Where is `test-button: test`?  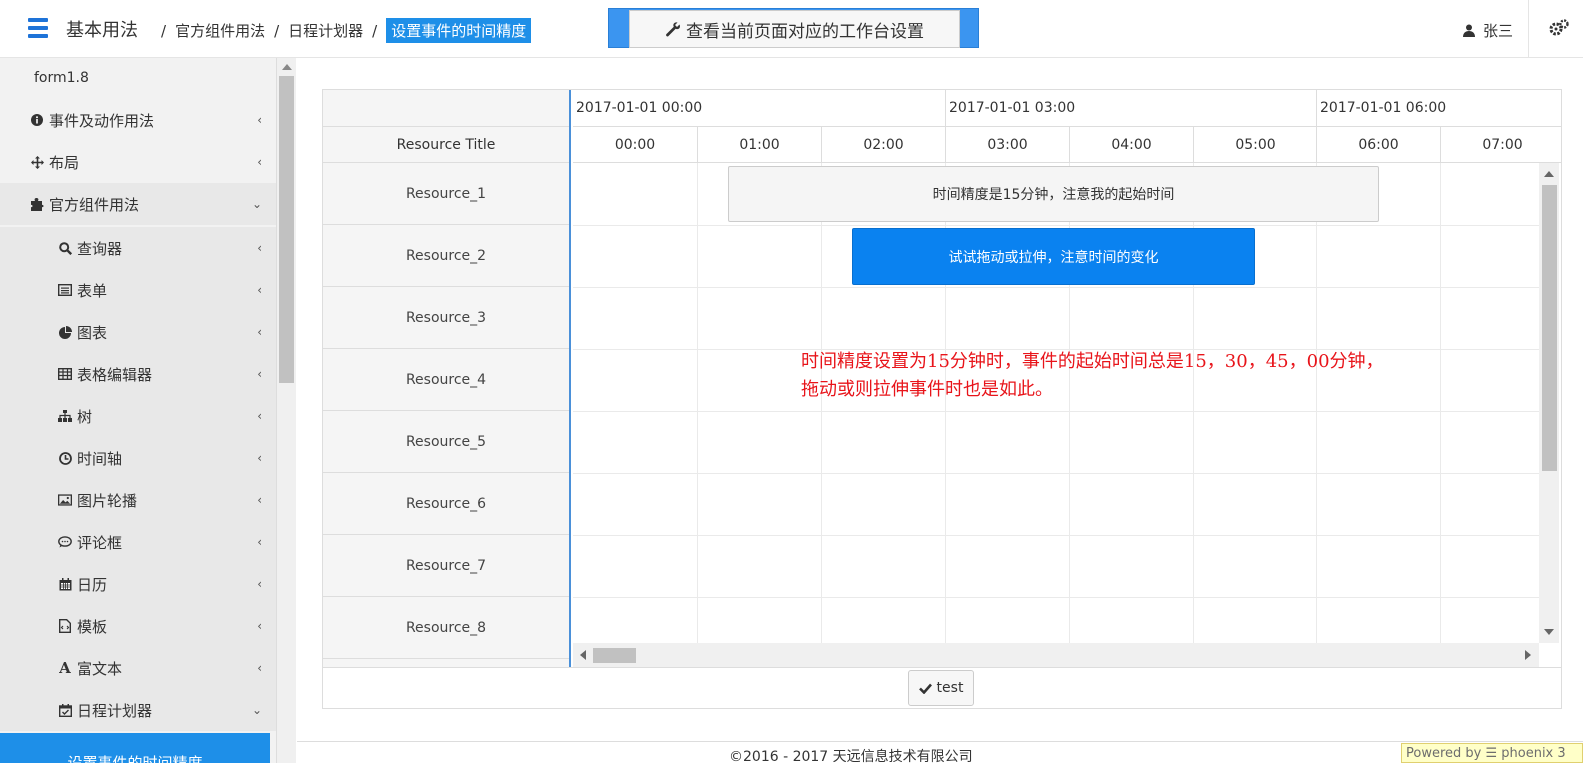 test-button: test is located at coordinates (941, 688).